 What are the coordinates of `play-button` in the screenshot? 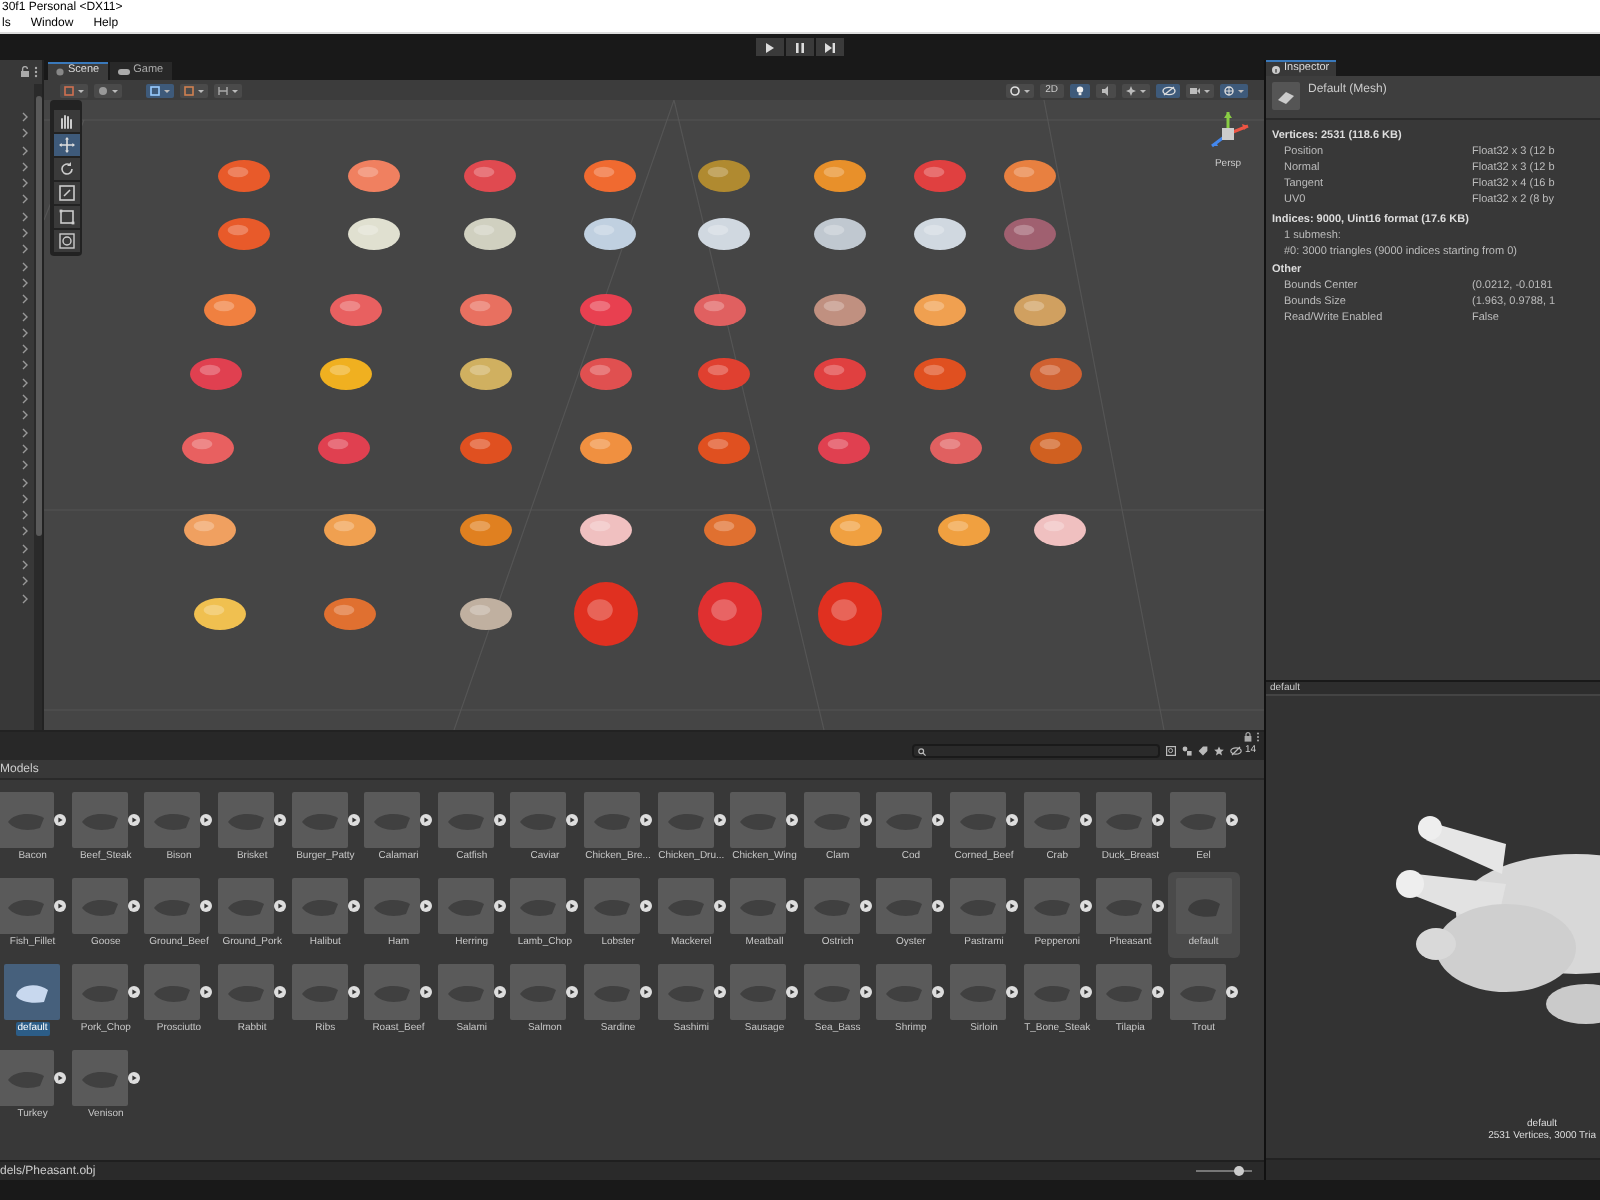 It's located at (770, 47).